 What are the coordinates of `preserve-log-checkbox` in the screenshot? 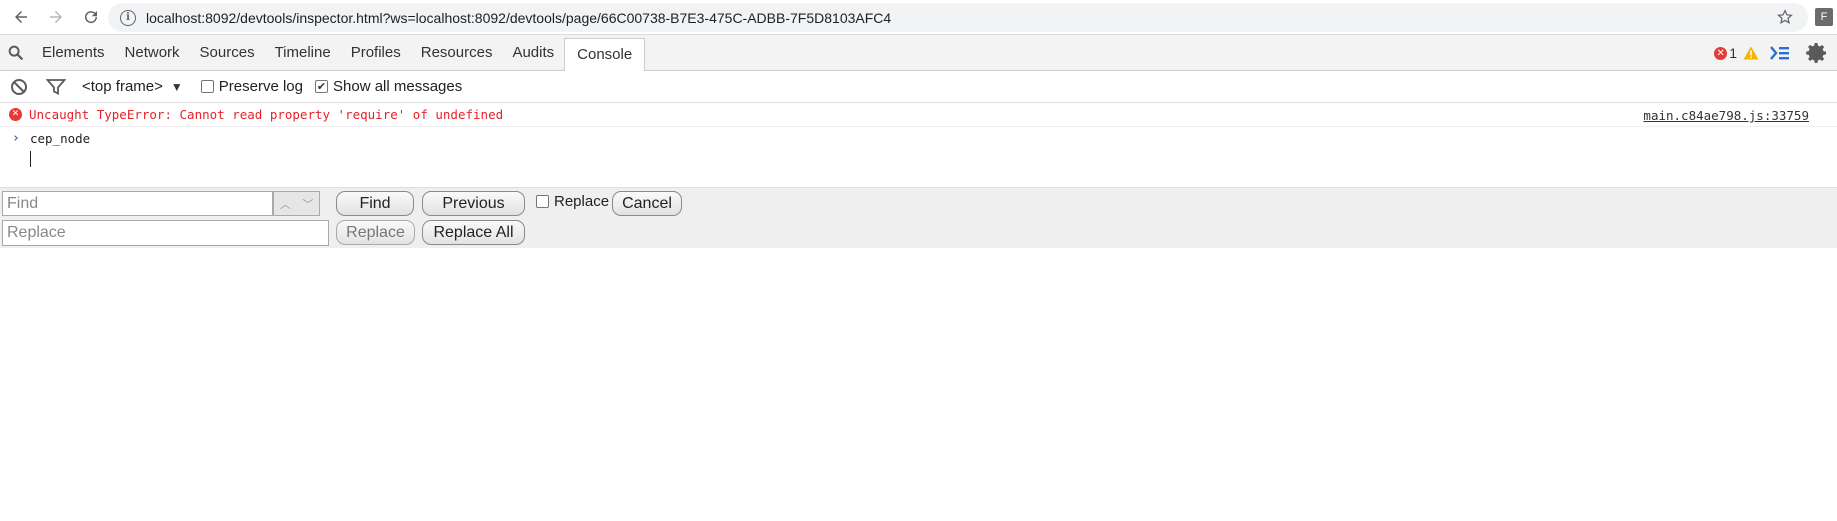 It's located at (207, 86).